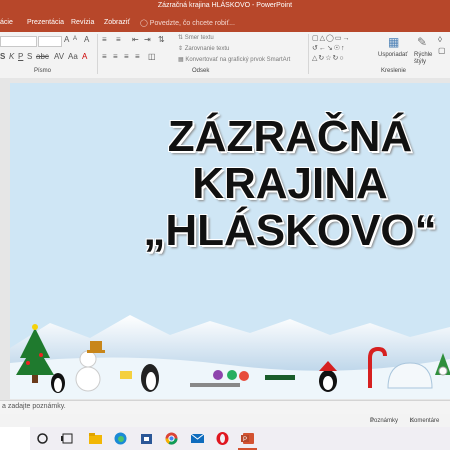  Describe the element at coordinates (394, 71) in the screenshot. I see `group-label-drawing: Kreslenie` at that location.